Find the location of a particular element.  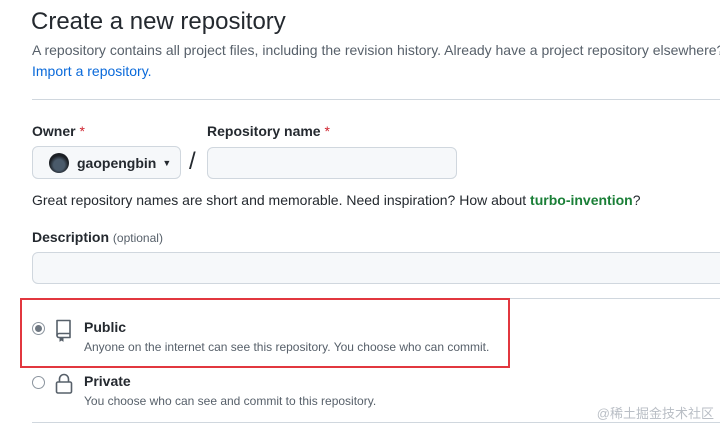

repo-name-label-text: Repository name is located at coordinates (264, 131).